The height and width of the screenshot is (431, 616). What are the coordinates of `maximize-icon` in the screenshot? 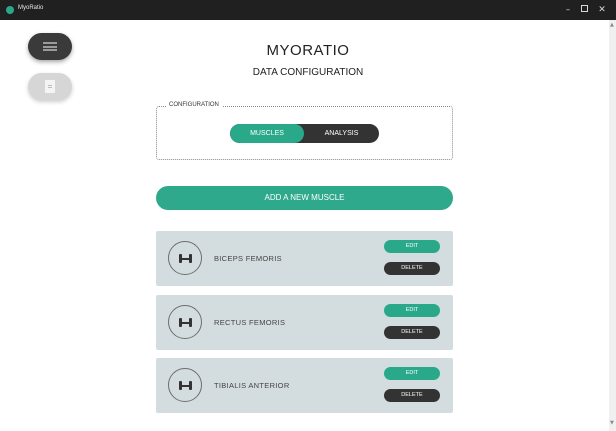 It's located at (584, 8).